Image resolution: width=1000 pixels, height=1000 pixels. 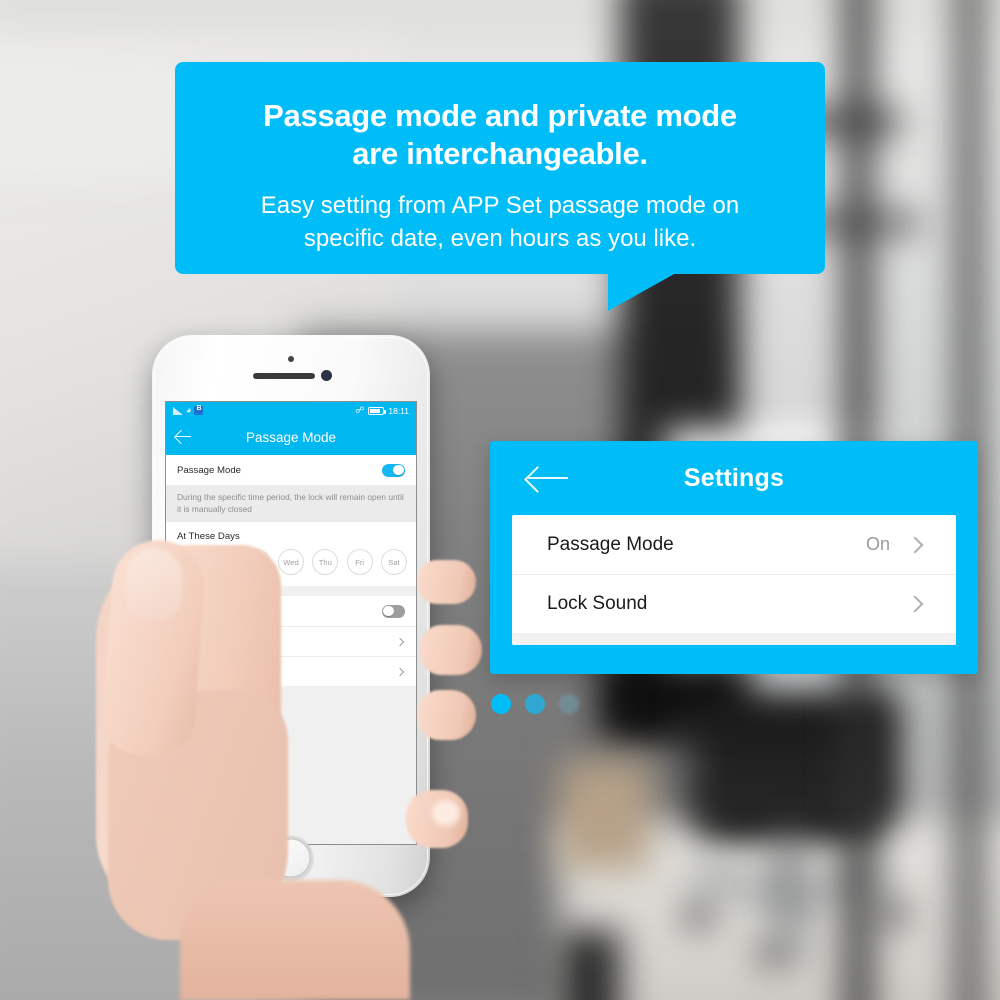 What do you see at coordinates (256, 562) in the screenshot?
I see `day-chip-tue: Tue` at bounding box center [256, 562].